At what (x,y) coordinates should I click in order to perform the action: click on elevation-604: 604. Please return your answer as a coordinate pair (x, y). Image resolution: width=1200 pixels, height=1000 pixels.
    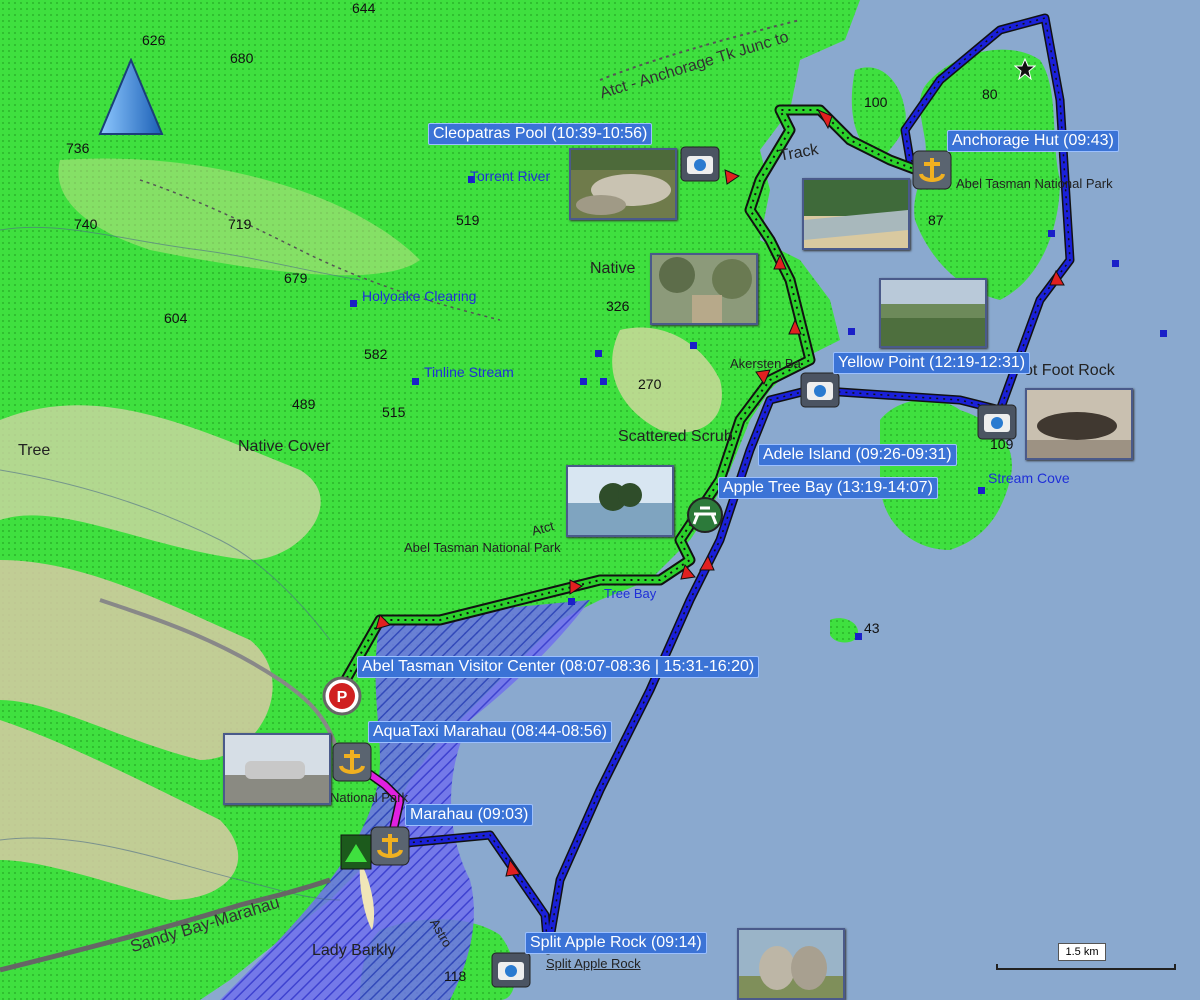
    Looking at the image, I should click on (176, 318).